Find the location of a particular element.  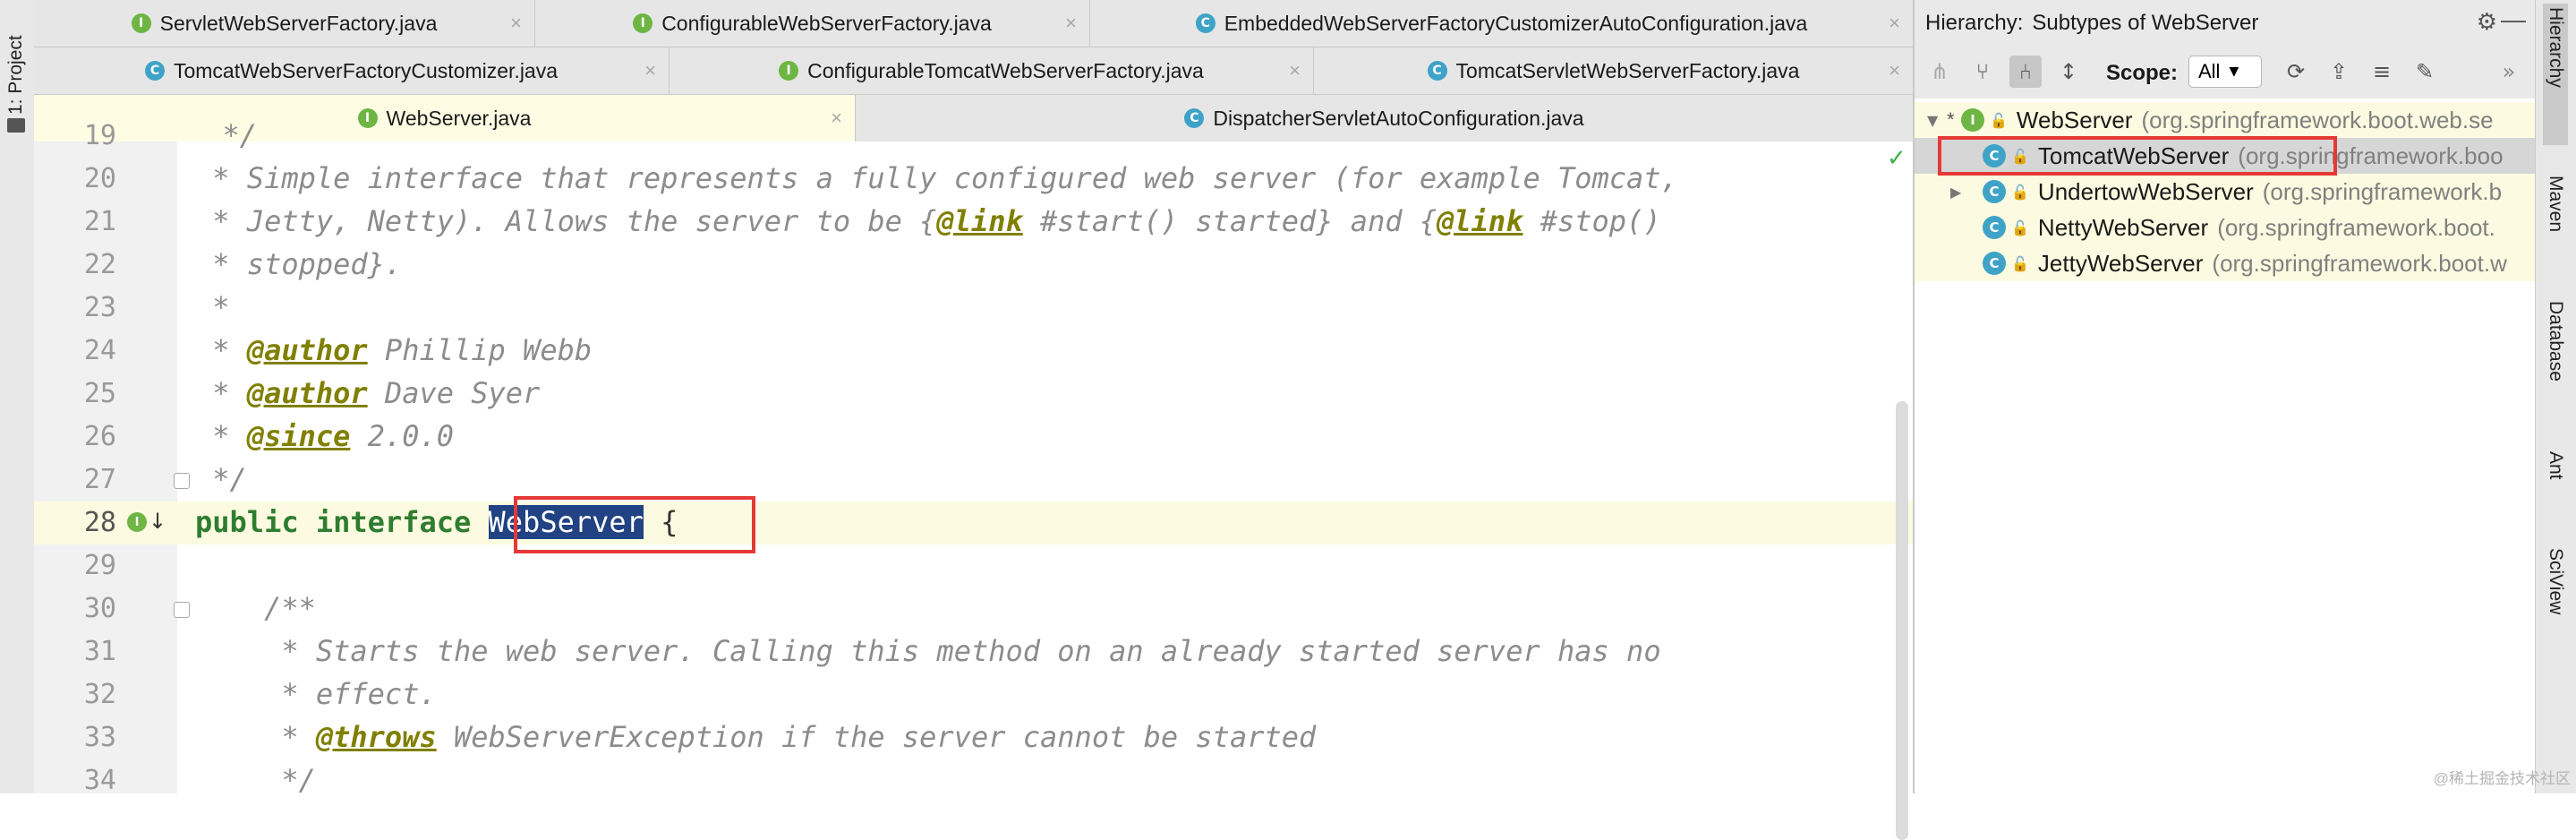

tool-tab-label: Ant is located at coordinates (2556, 466).